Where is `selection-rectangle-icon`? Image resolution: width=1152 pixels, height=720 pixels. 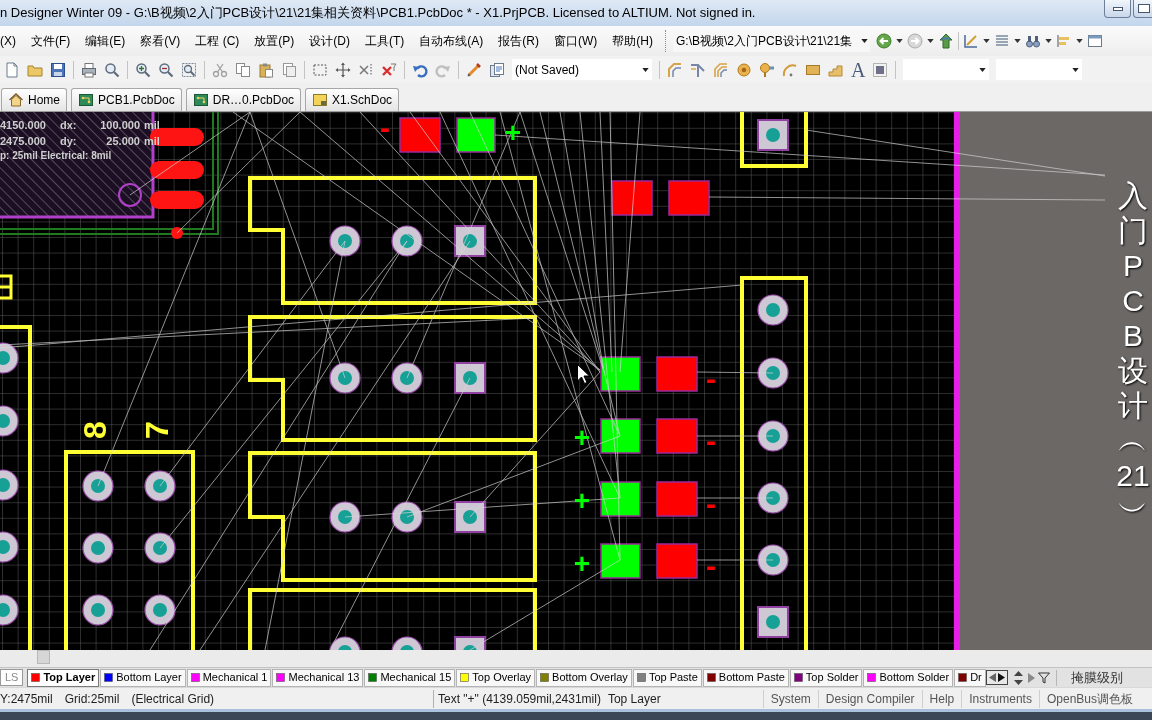
selection-rectangle-icon is located at coordinates (320, 69).